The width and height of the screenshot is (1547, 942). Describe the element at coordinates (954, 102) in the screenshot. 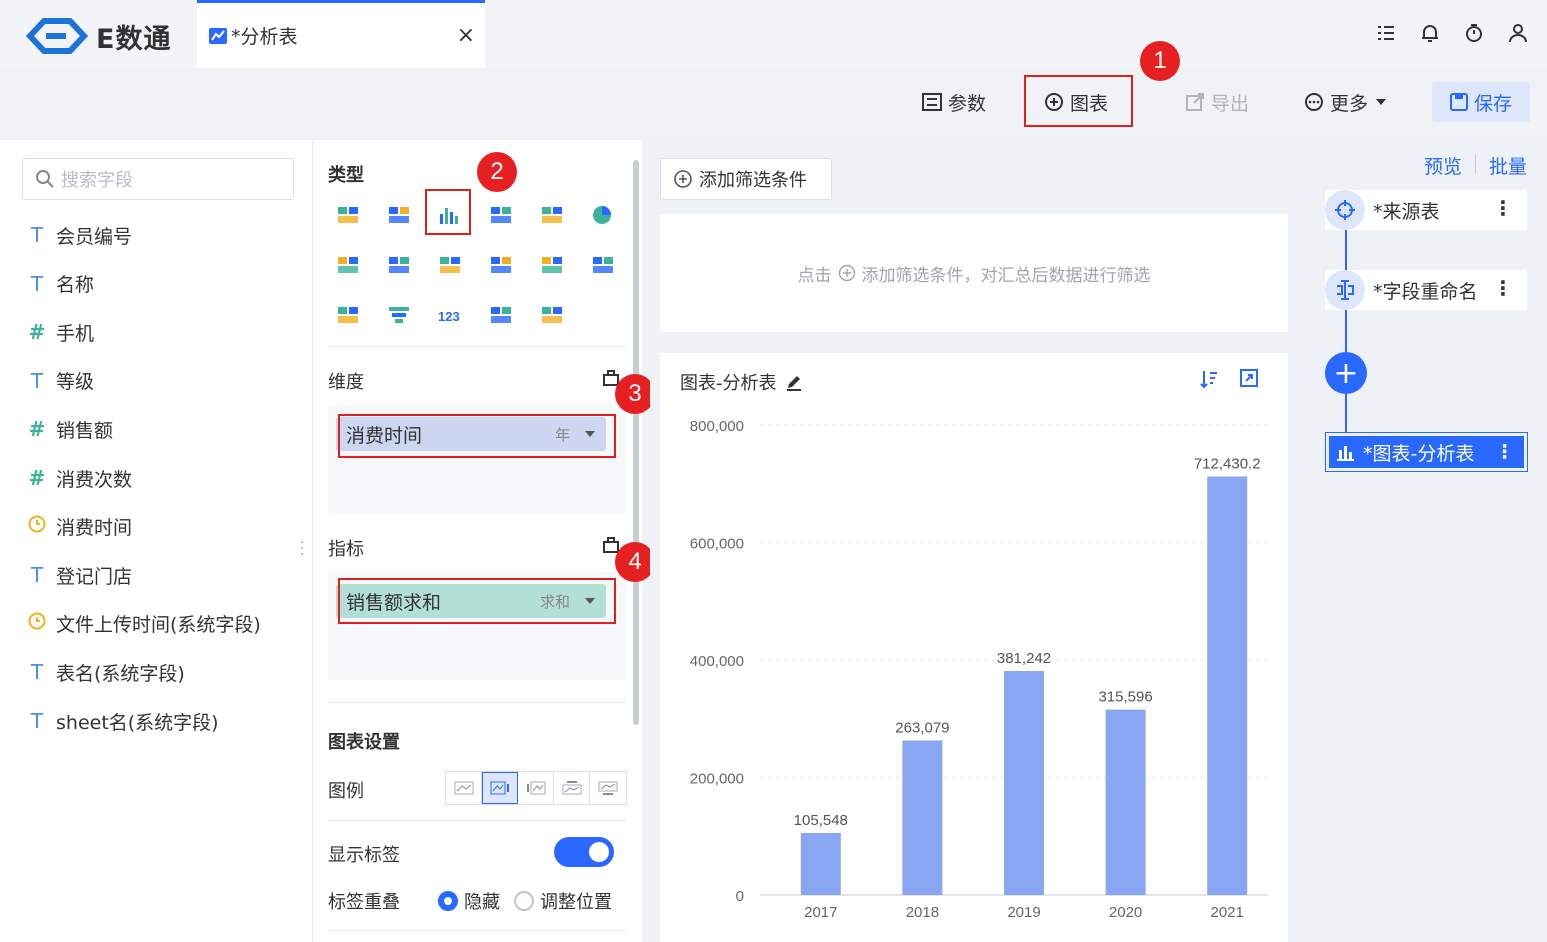

I see `params-button: 参数` at that location.